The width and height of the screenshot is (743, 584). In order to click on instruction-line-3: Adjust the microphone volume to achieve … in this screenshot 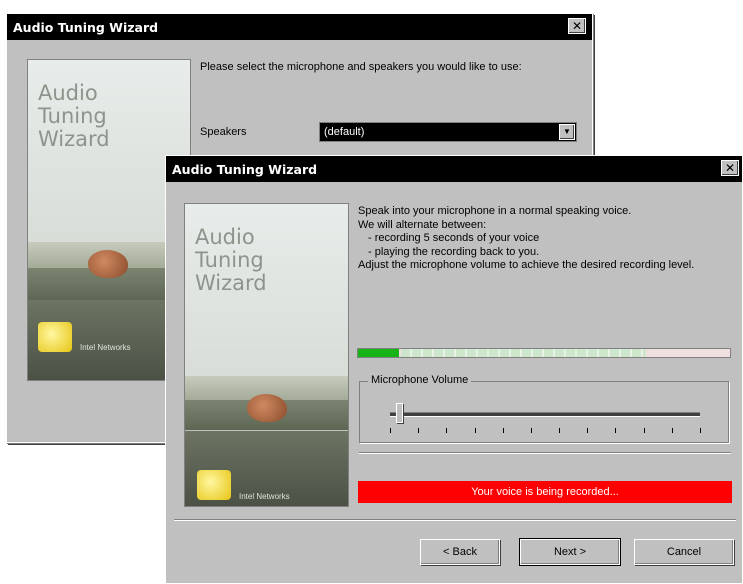, I will do `click(526, 265)`.